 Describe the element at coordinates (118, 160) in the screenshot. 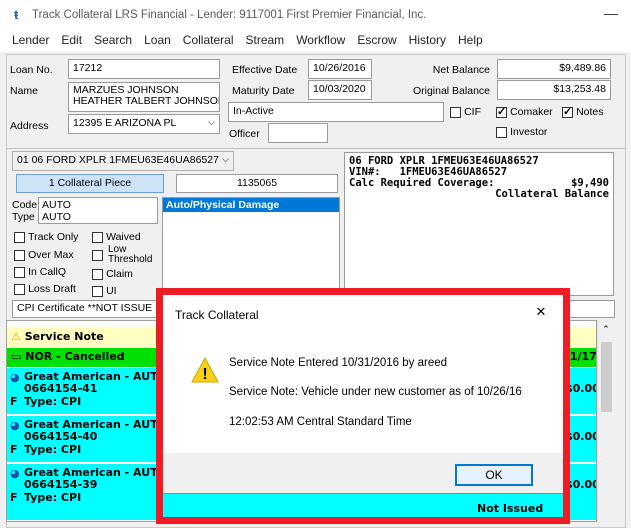

I see `collateral-select-value: 01 06 FORD XPLR 1FMEU63E46UA86527` at that location.